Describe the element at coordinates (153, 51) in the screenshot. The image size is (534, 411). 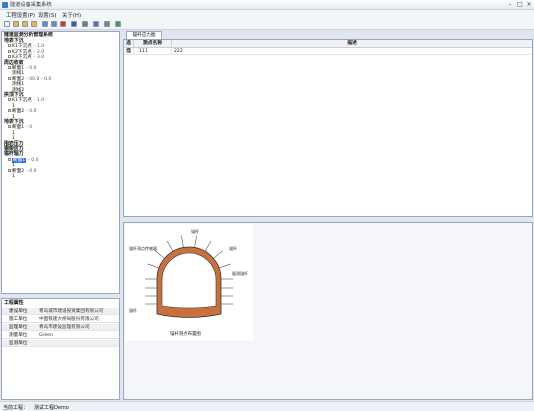
I see `row-point-name: 111` at that location.